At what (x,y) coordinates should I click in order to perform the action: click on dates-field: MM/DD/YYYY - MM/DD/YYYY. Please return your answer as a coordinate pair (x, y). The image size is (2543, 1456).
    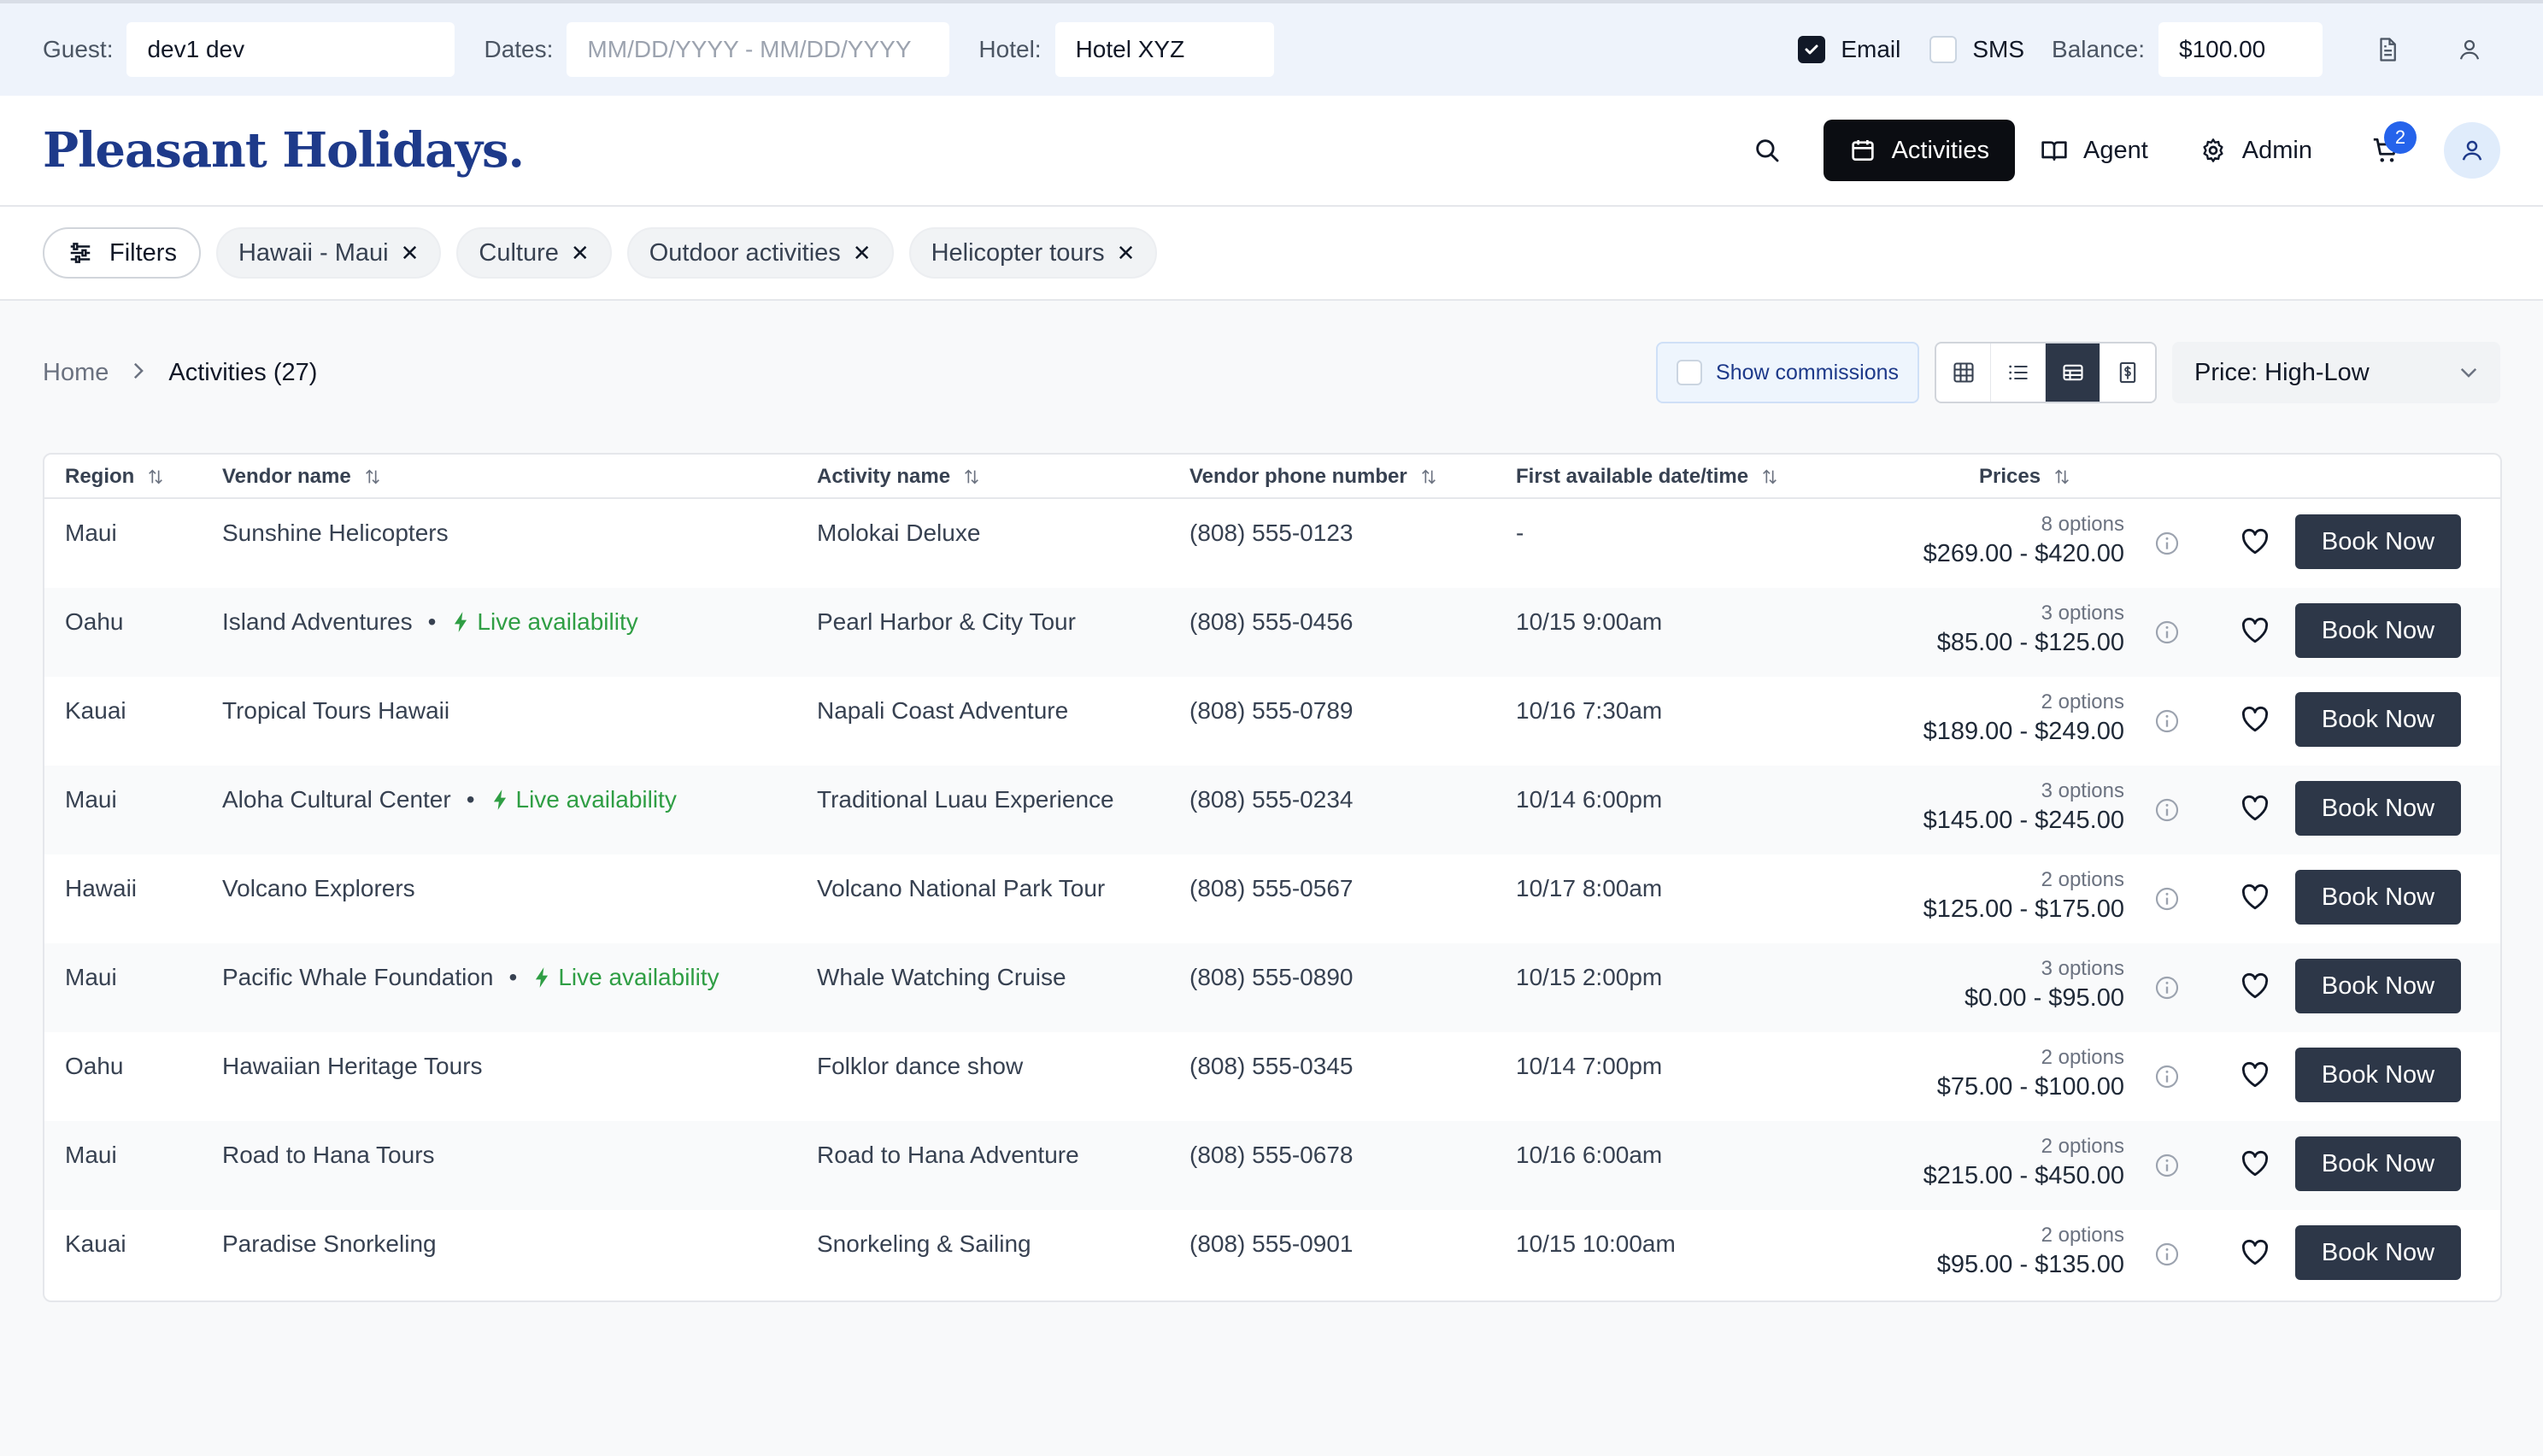
    Looking at the image, I should click on (758, 50).